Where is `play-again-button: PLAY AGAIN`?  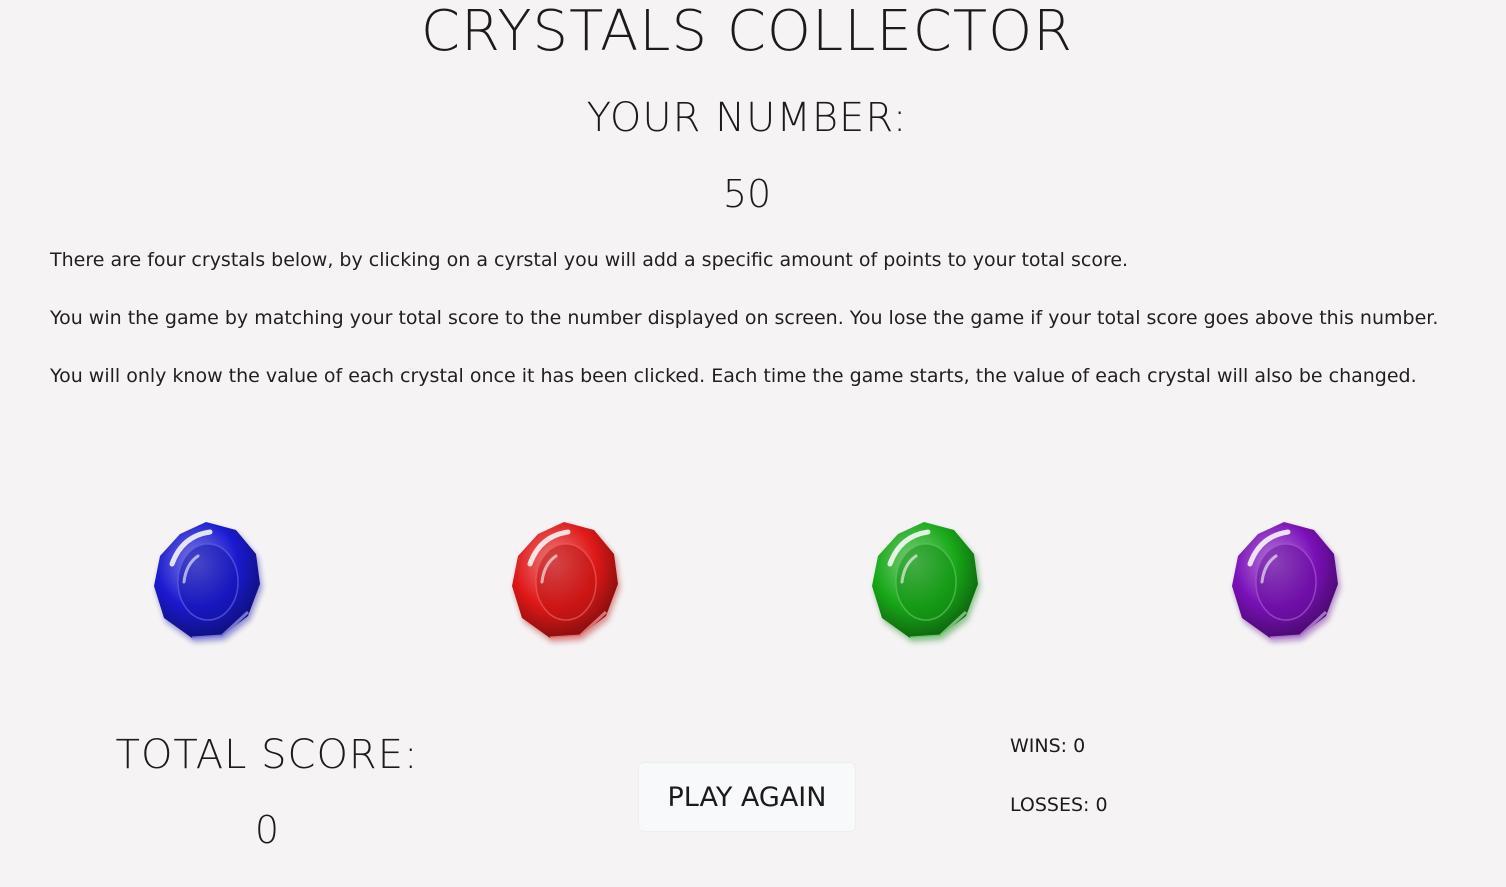
play-again-button: PLAY AGAIN is located at coordinates (747, 797).